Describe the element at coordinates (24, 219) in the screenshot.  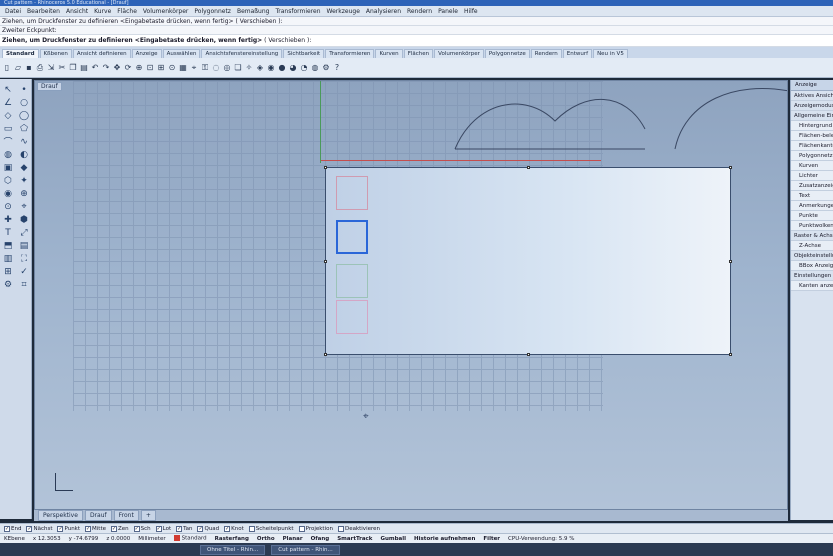
I see `left-tool-22-icon: ⬢` at that location.